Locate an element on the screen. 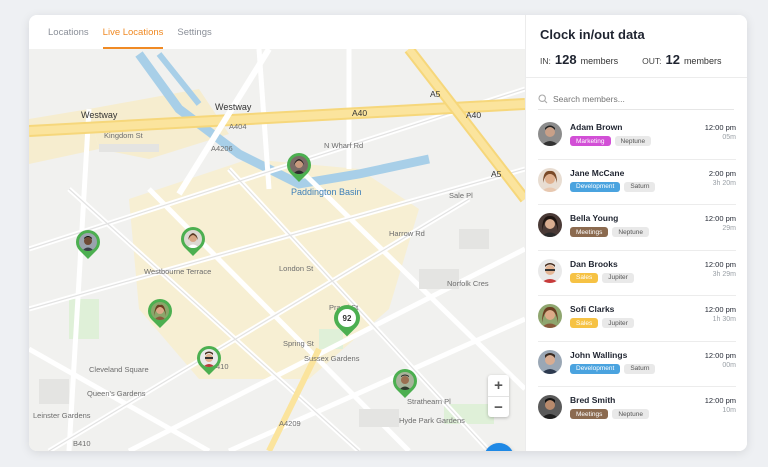  in-count-group: IN: 128 members is located at coordinates (579, 59).